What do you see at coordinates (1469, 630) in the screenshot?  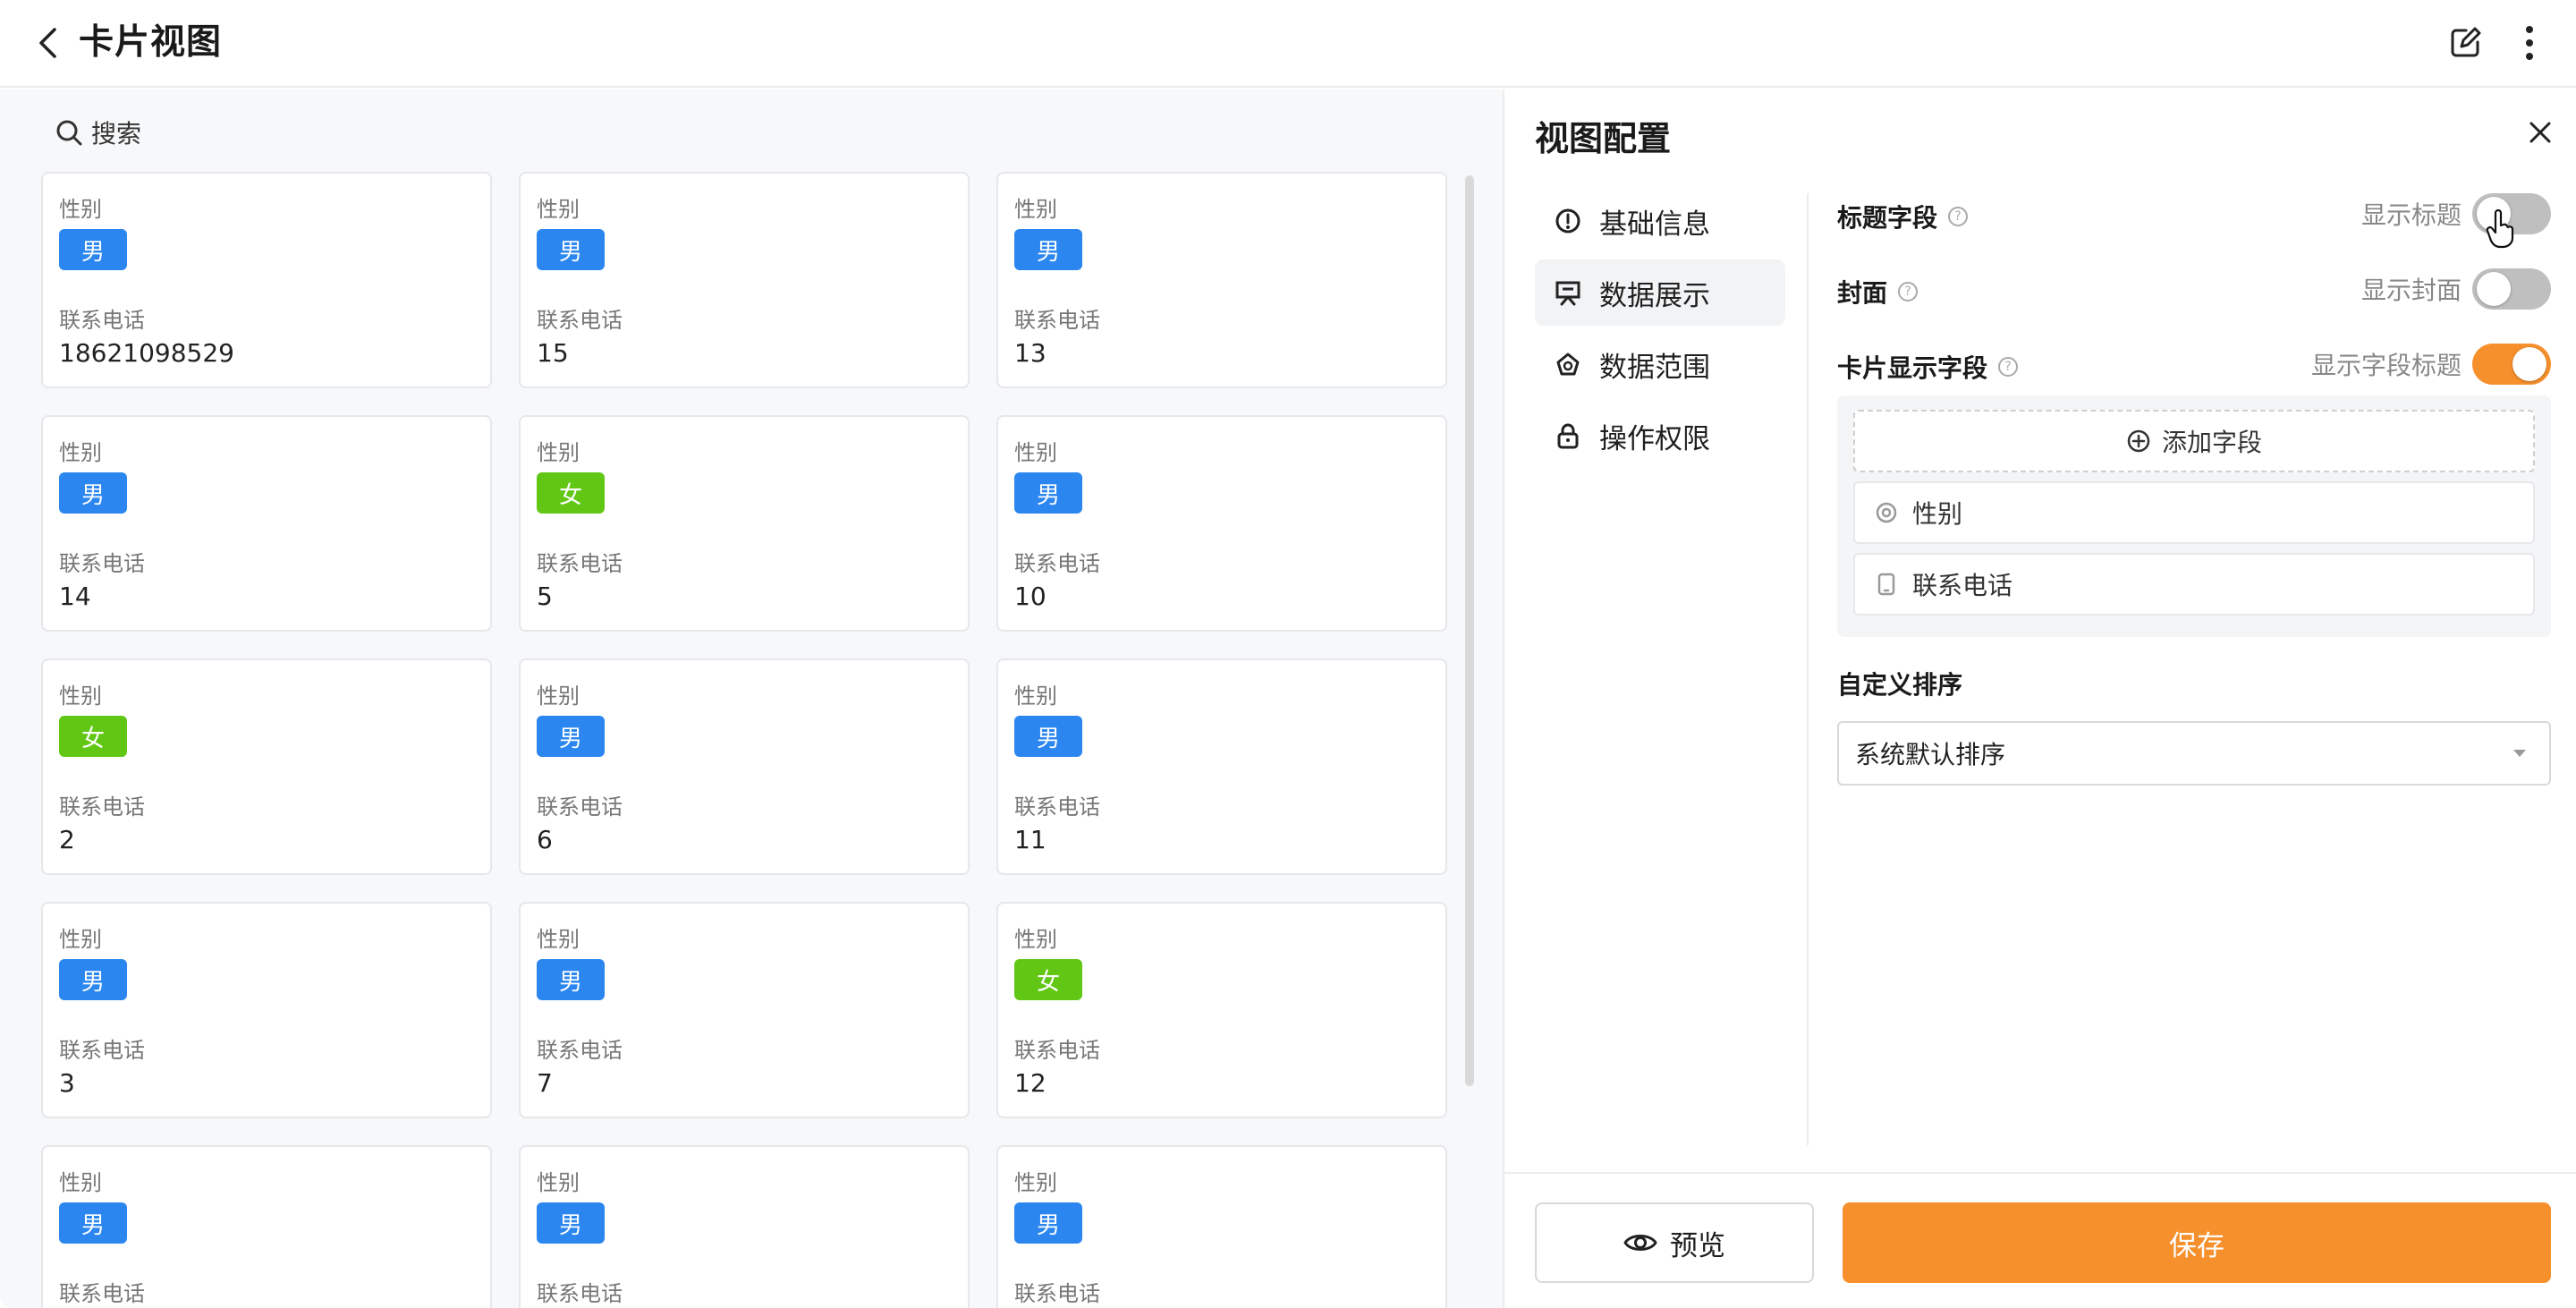 I see `vertical-scrollbar` at bounding box center [1469, 630].